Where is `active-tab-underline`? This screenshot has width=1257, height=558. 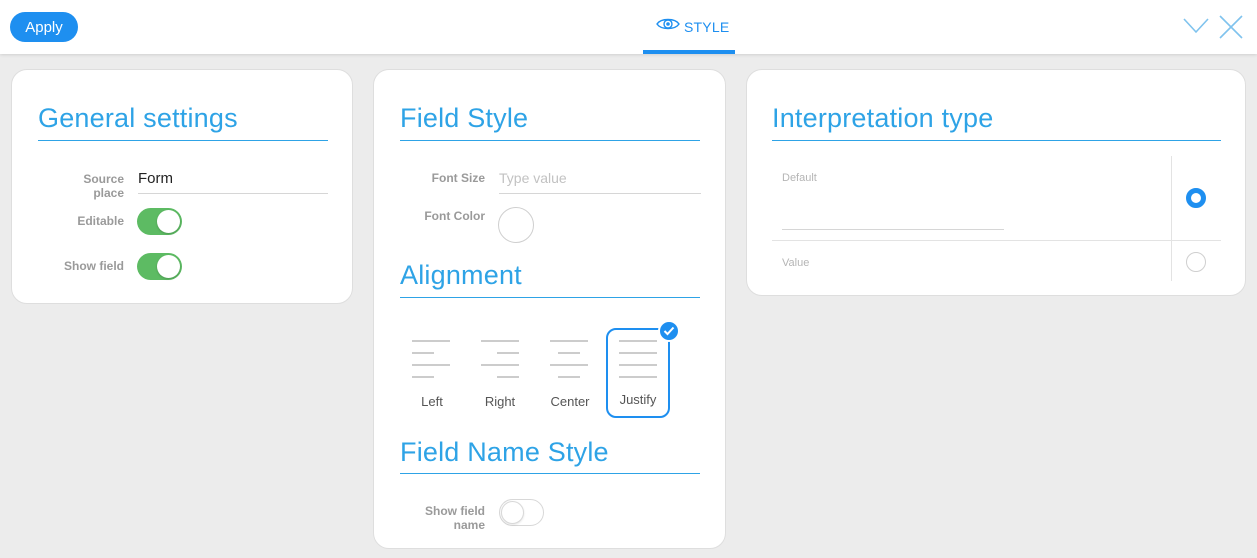
active-tab-underline is located at coordinates (689, 52).